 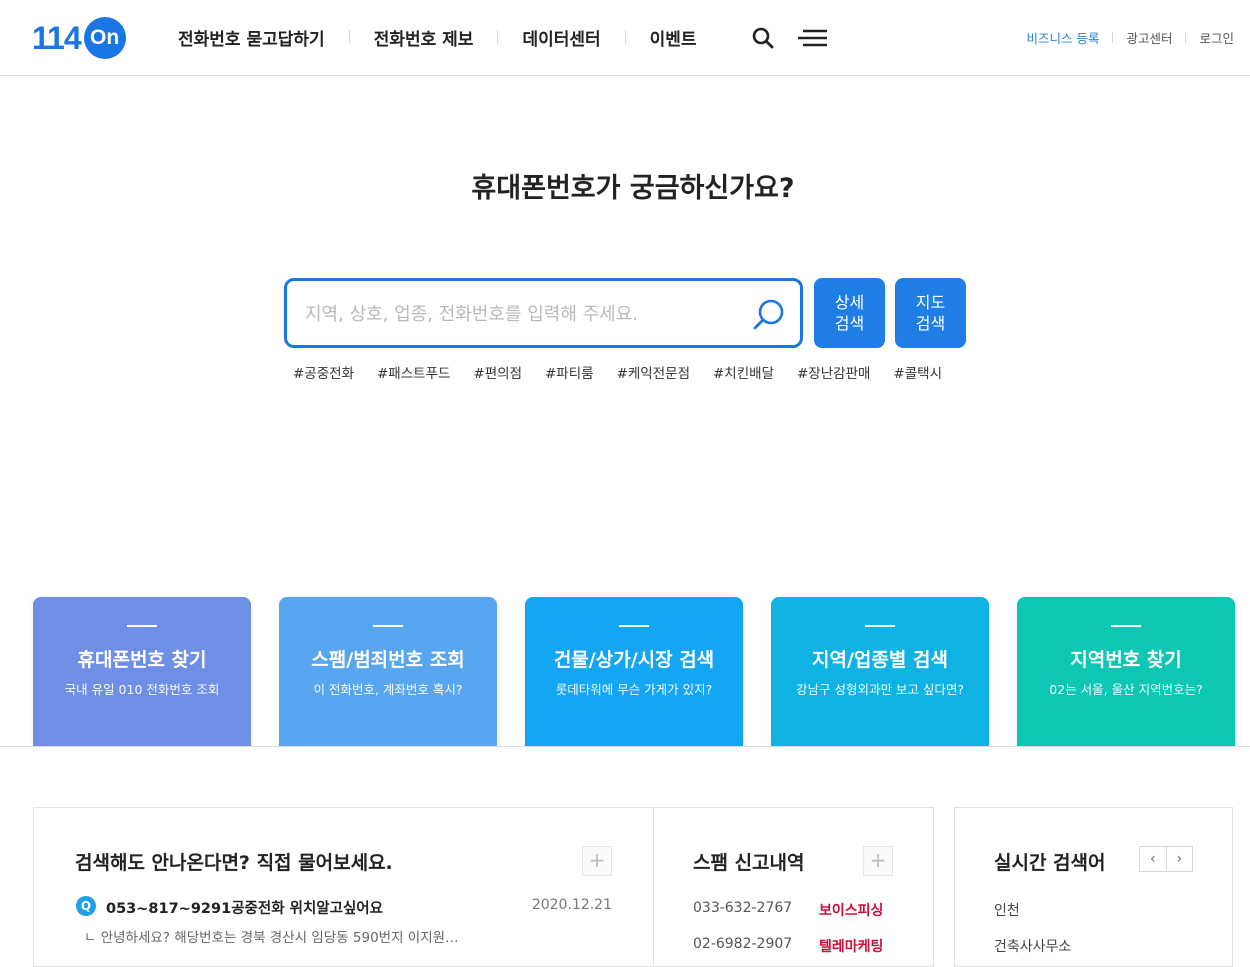 What do you see at coordinates (880, 660) in the screenshot?
I see `card-title: 지역/업종별 검색` at bounding box center [880, 660].